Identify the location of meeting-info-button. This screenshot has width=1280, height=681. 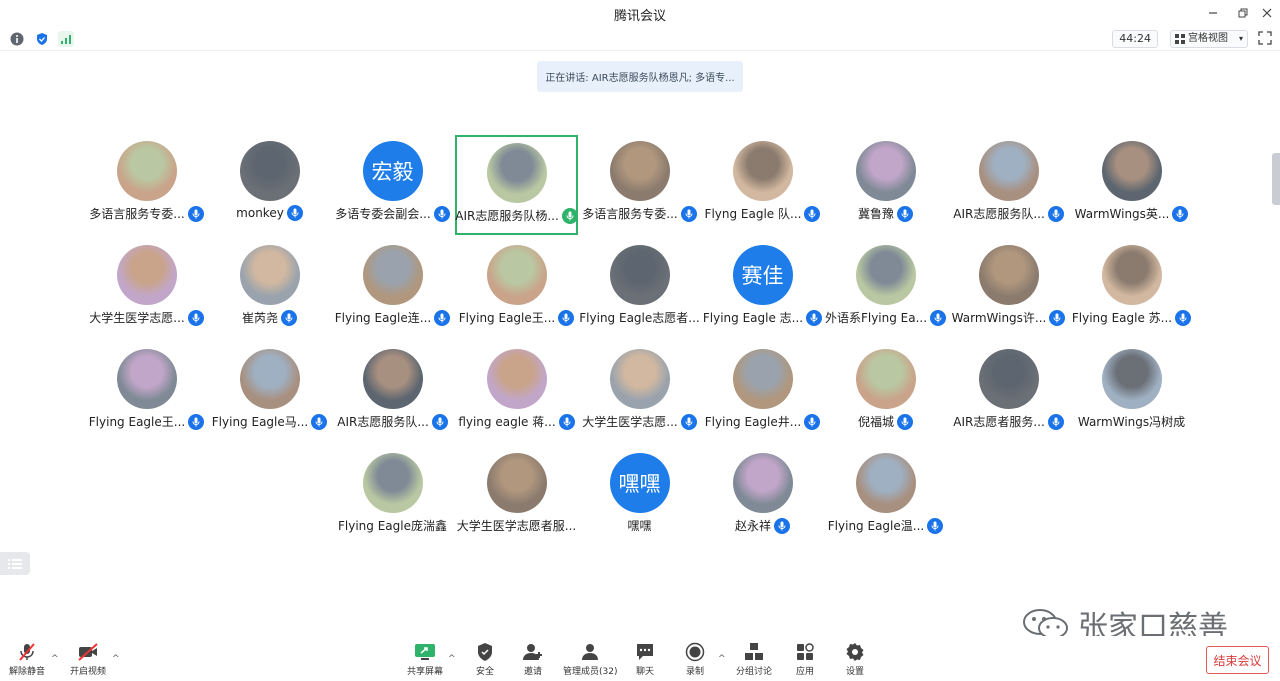
(17, 39).